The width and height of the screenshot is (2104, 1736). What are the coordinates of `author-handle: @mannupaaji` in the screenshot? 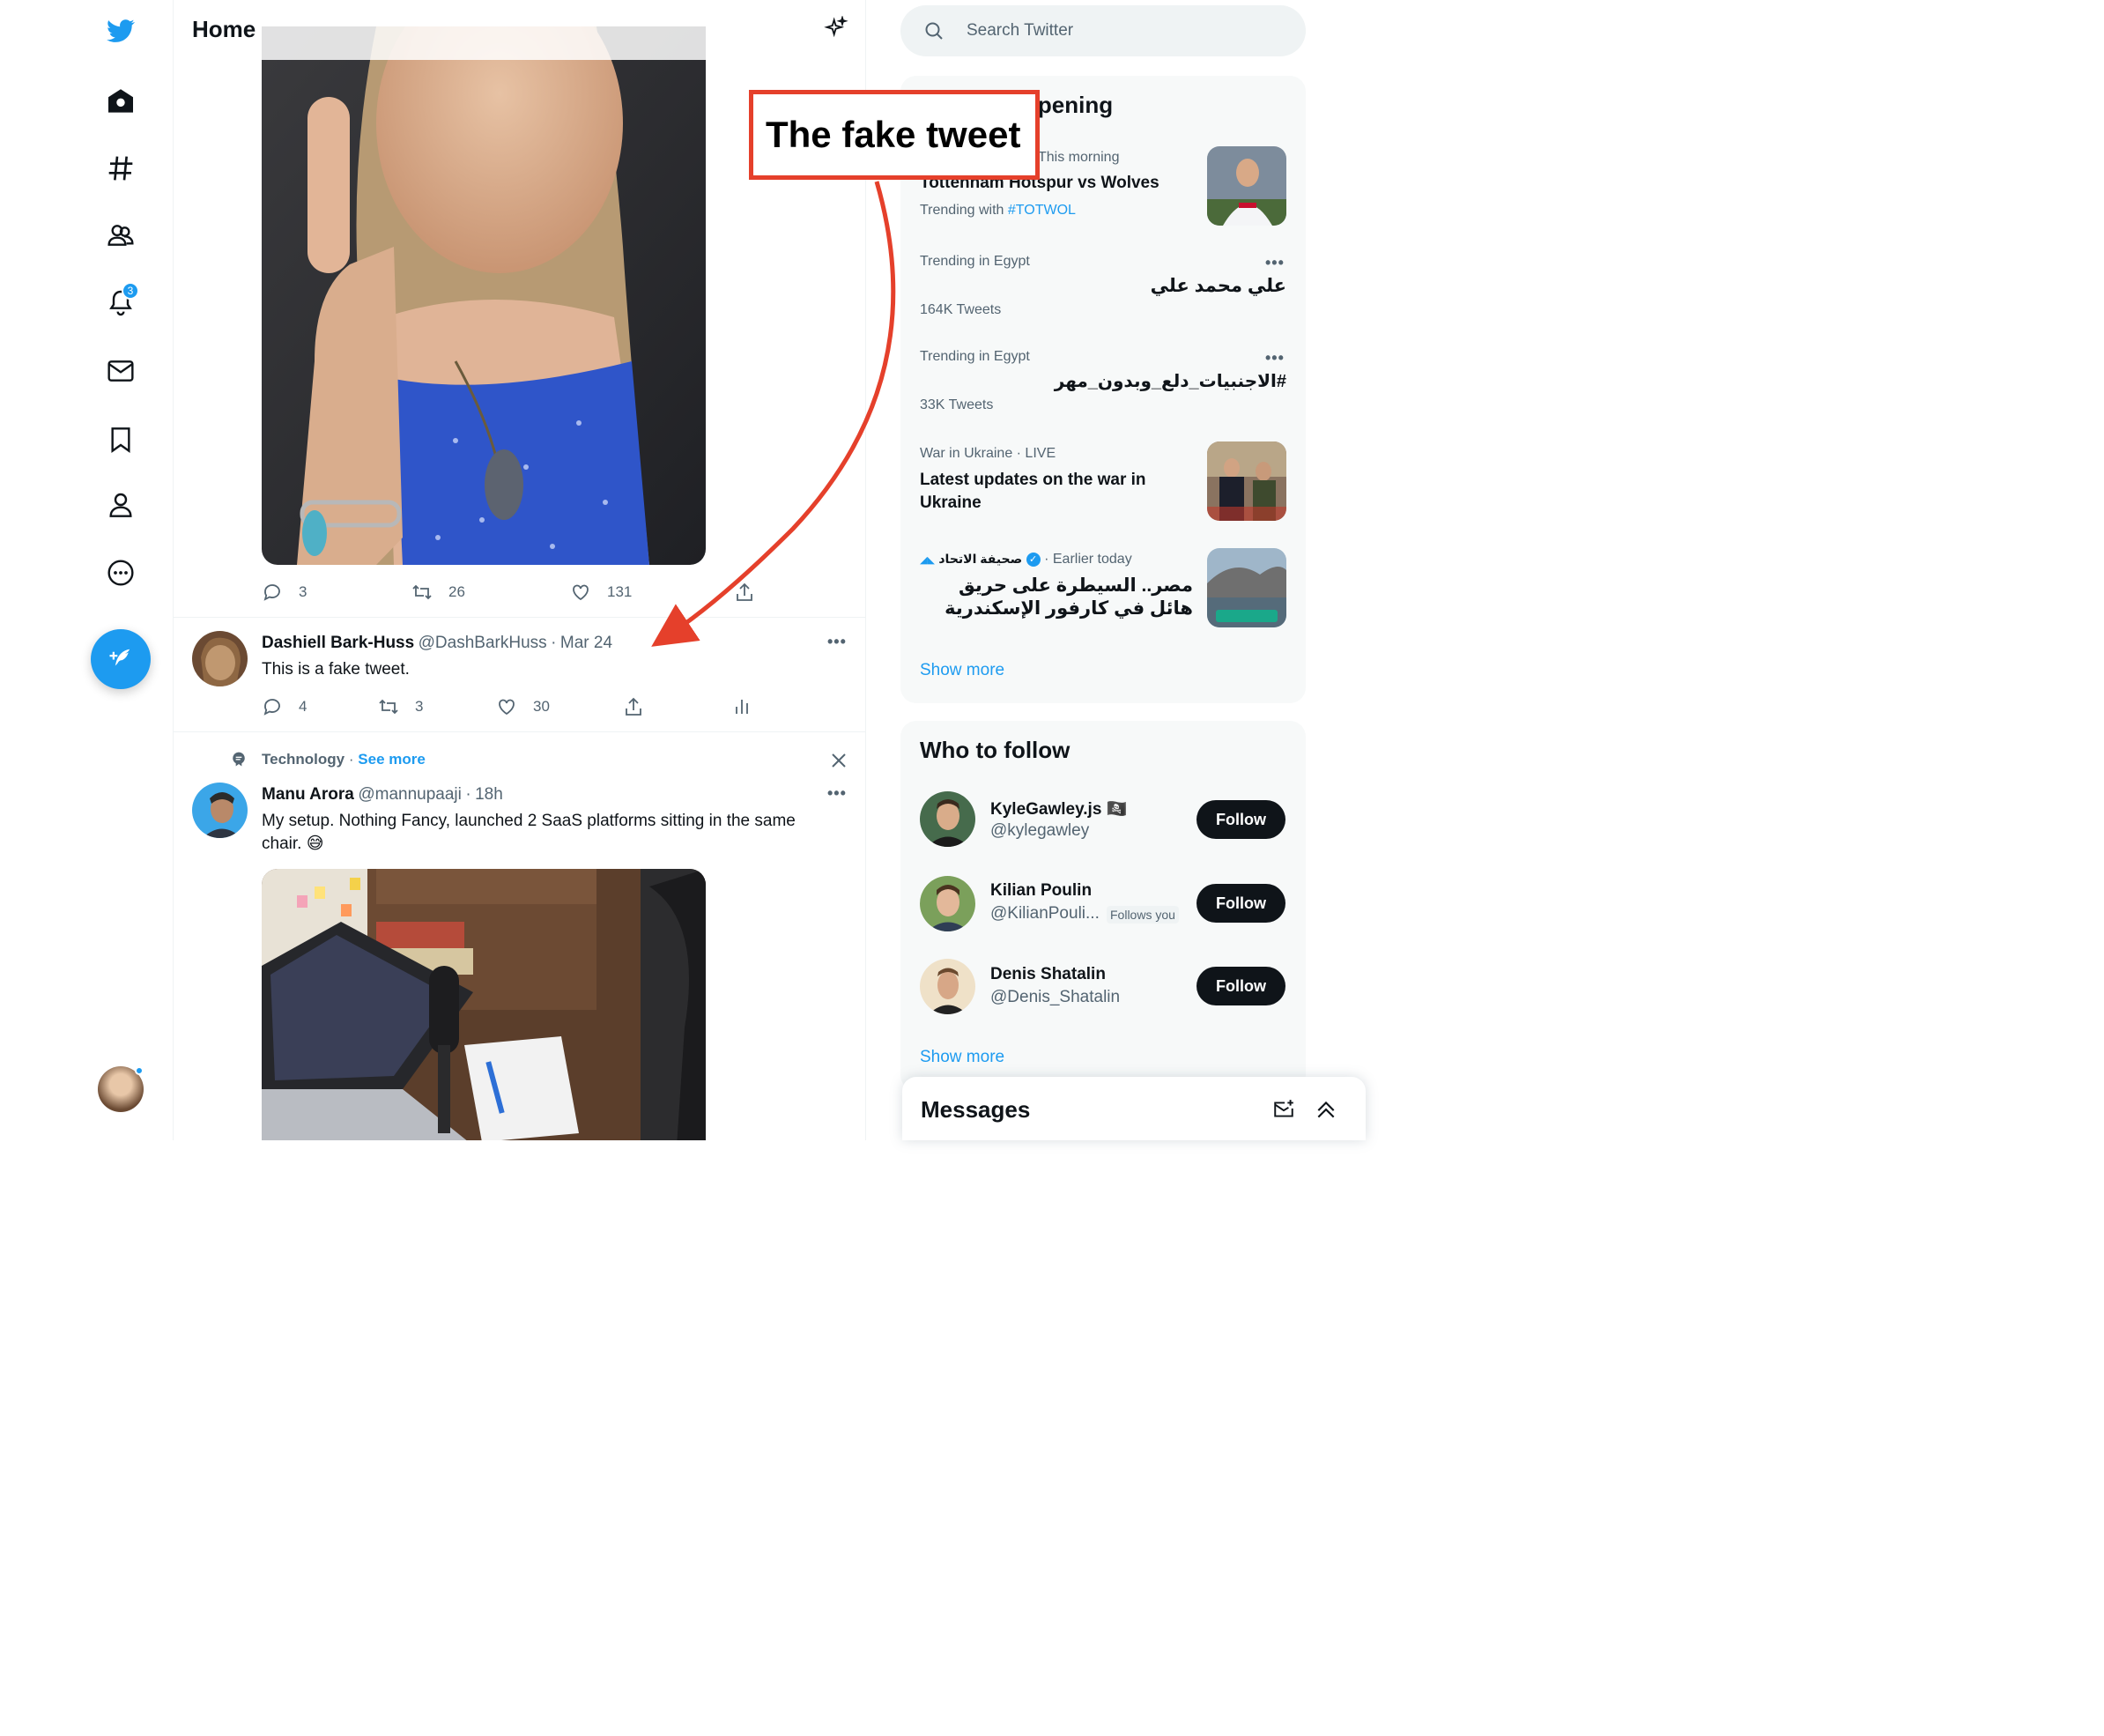 It's located at (410, 794).